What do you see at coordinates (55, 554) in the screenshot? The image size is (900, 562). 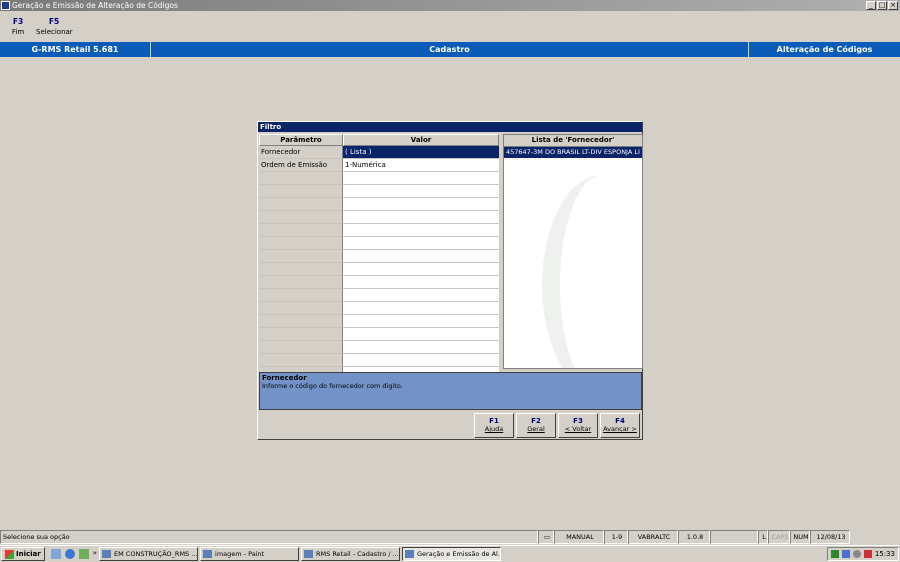 I see `desktop-icon` at bounding box center [55, 554].